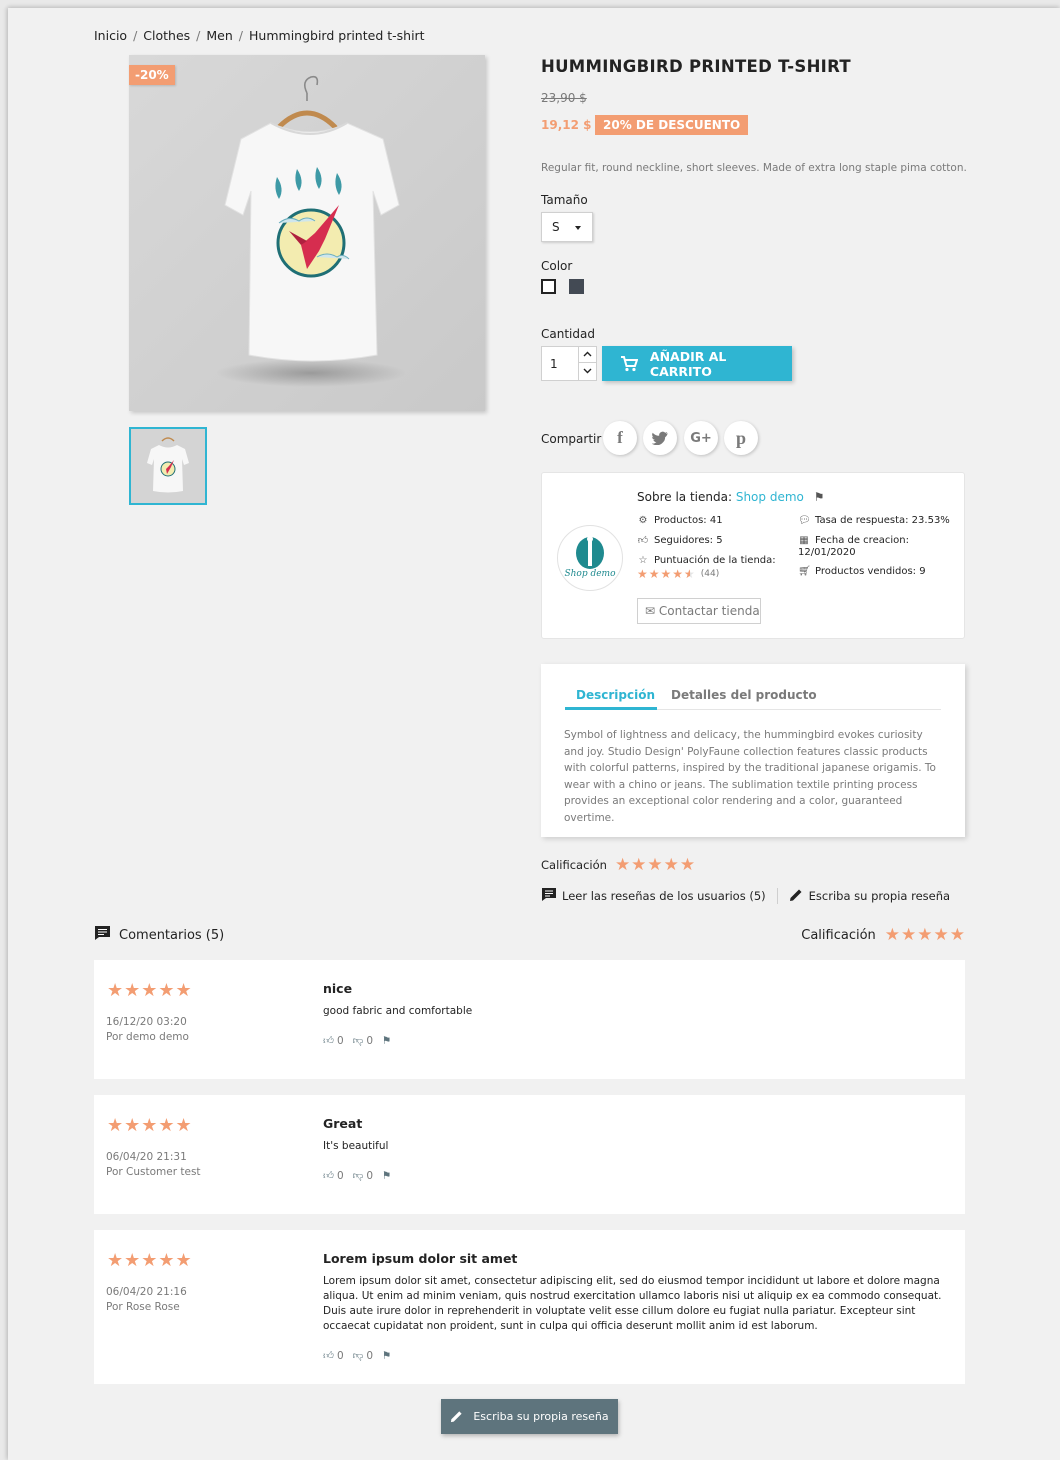  What do you see at coordinates (153, 1172) in the screenshot?
I see `review-author: Por Customer test` at bounding box center [153, 1172].